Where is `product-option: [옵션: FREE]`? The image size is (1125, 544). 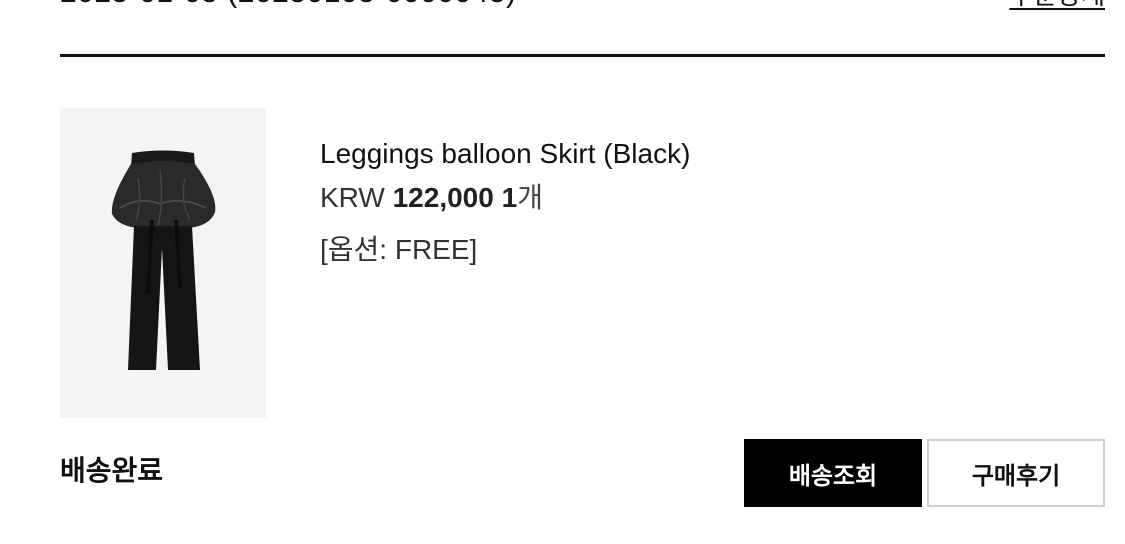
product-option: [옵션: FREE] is located at coordinates (399, 249).